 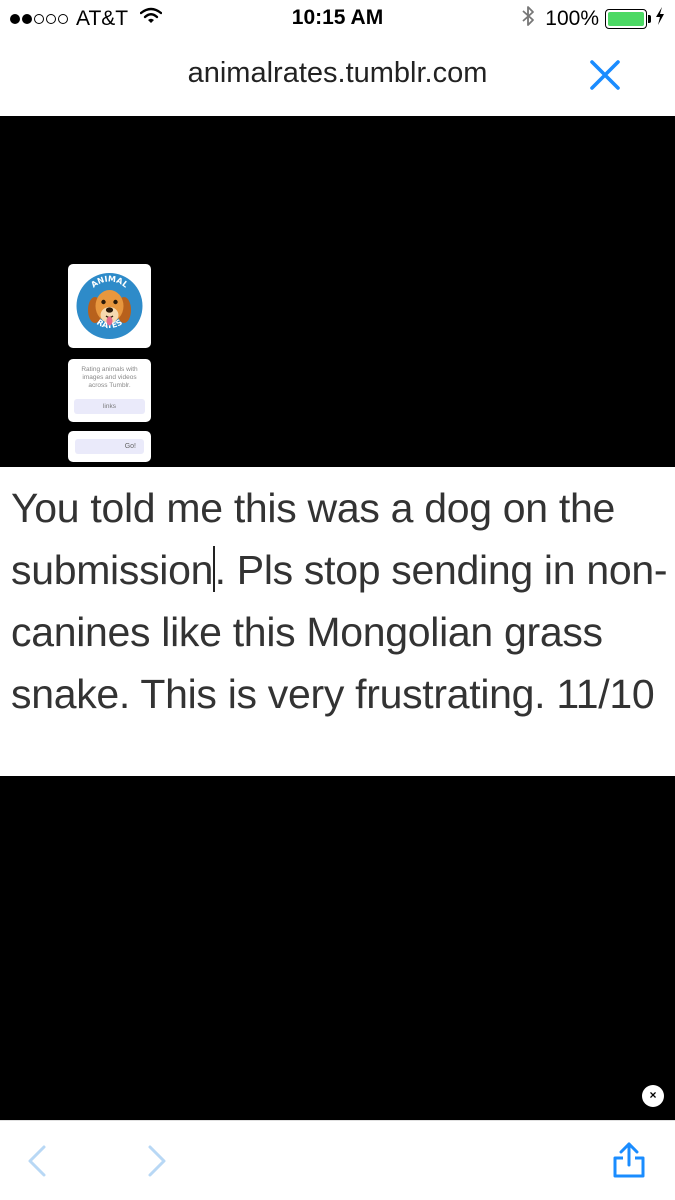 I want to click on url-bar: animalrates.tumblr.com, so click(x=337, y=78).